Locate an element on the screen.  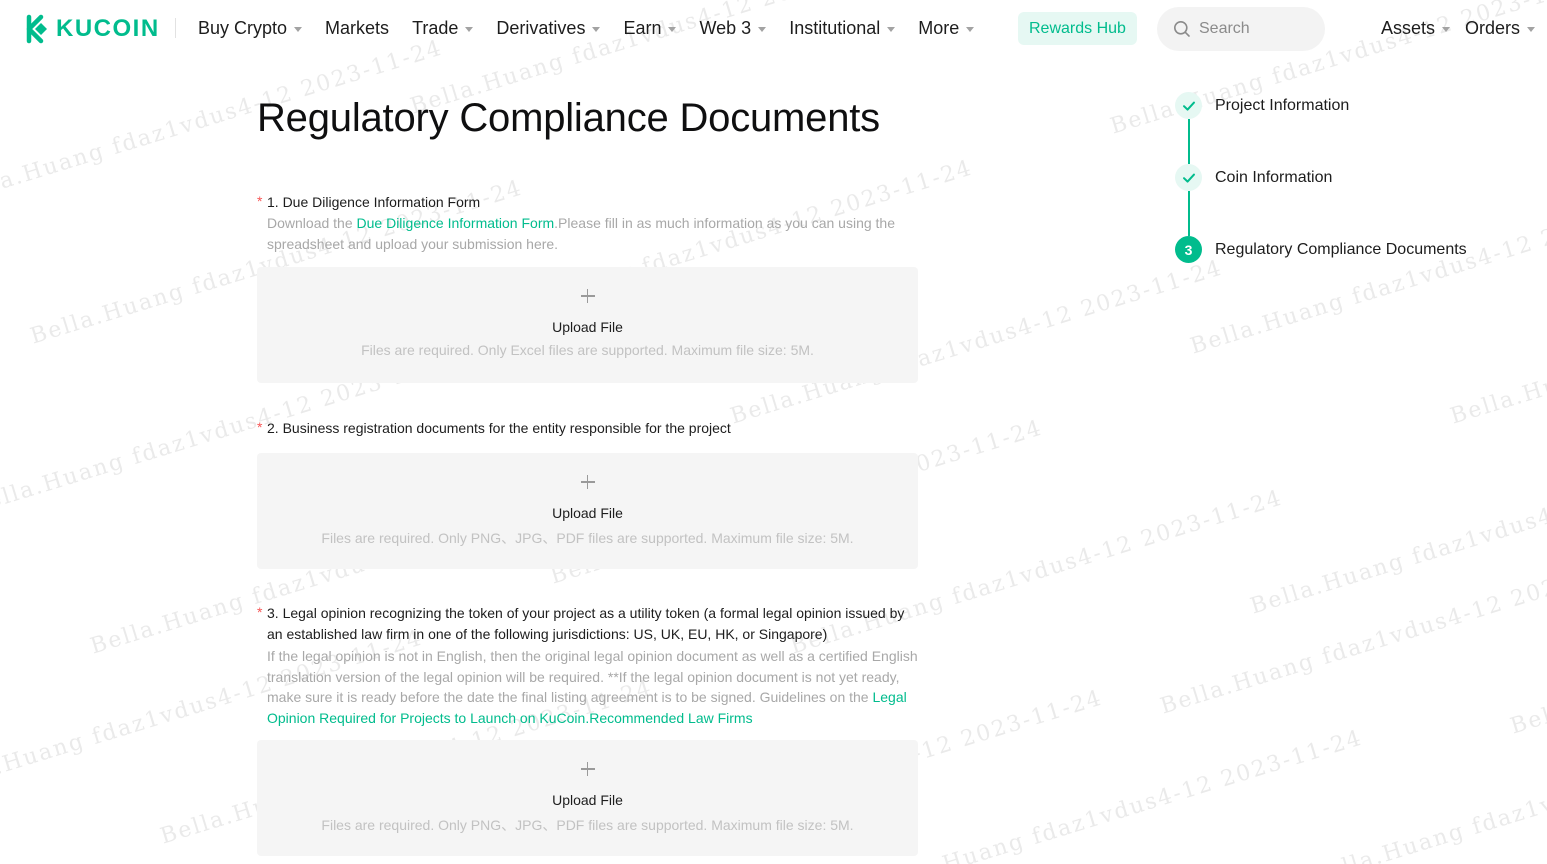
nav-item-derivatives: Derivatives is located at coordinates (548, 28).